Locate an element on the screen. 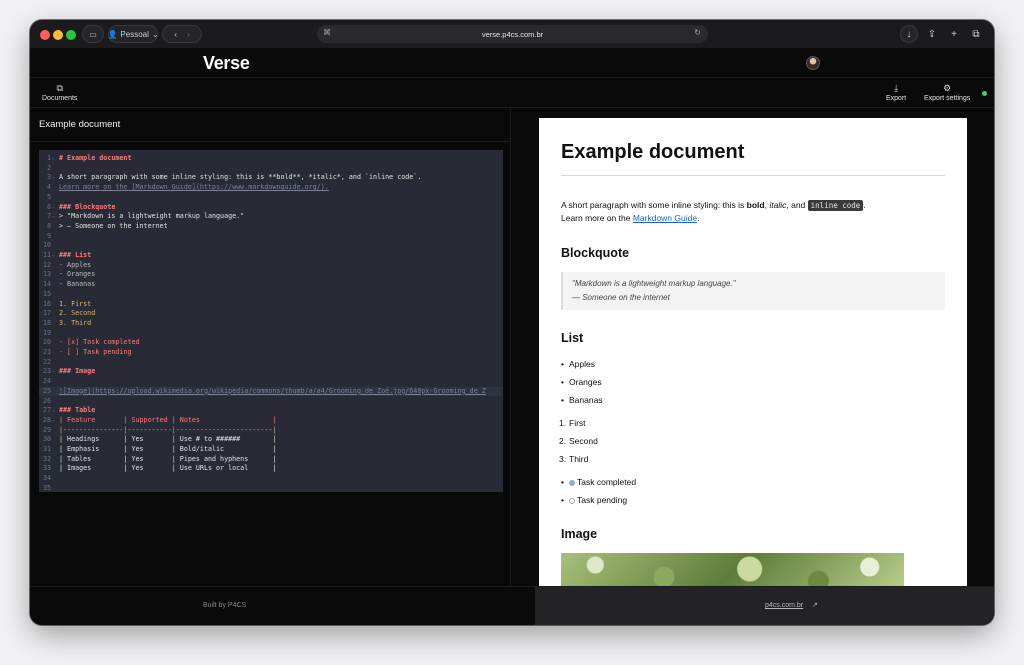 The height and width of the screenshot is (665, 1024). line-number: 1 is located at coordinates (48, 158).